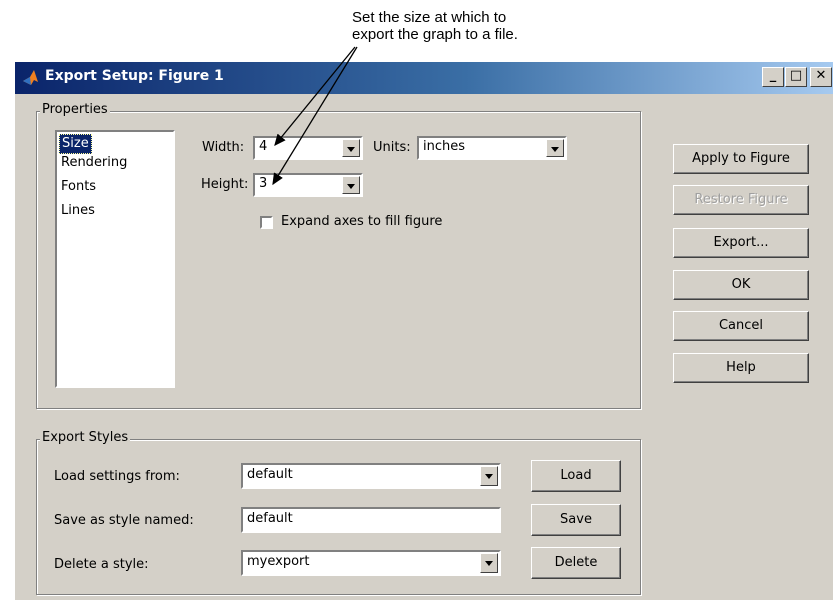 The image size is (833, 600). Describe the element at coordinates (78, 187) in the screenshot. I see `list-item-fonts: Fonts` at that location.